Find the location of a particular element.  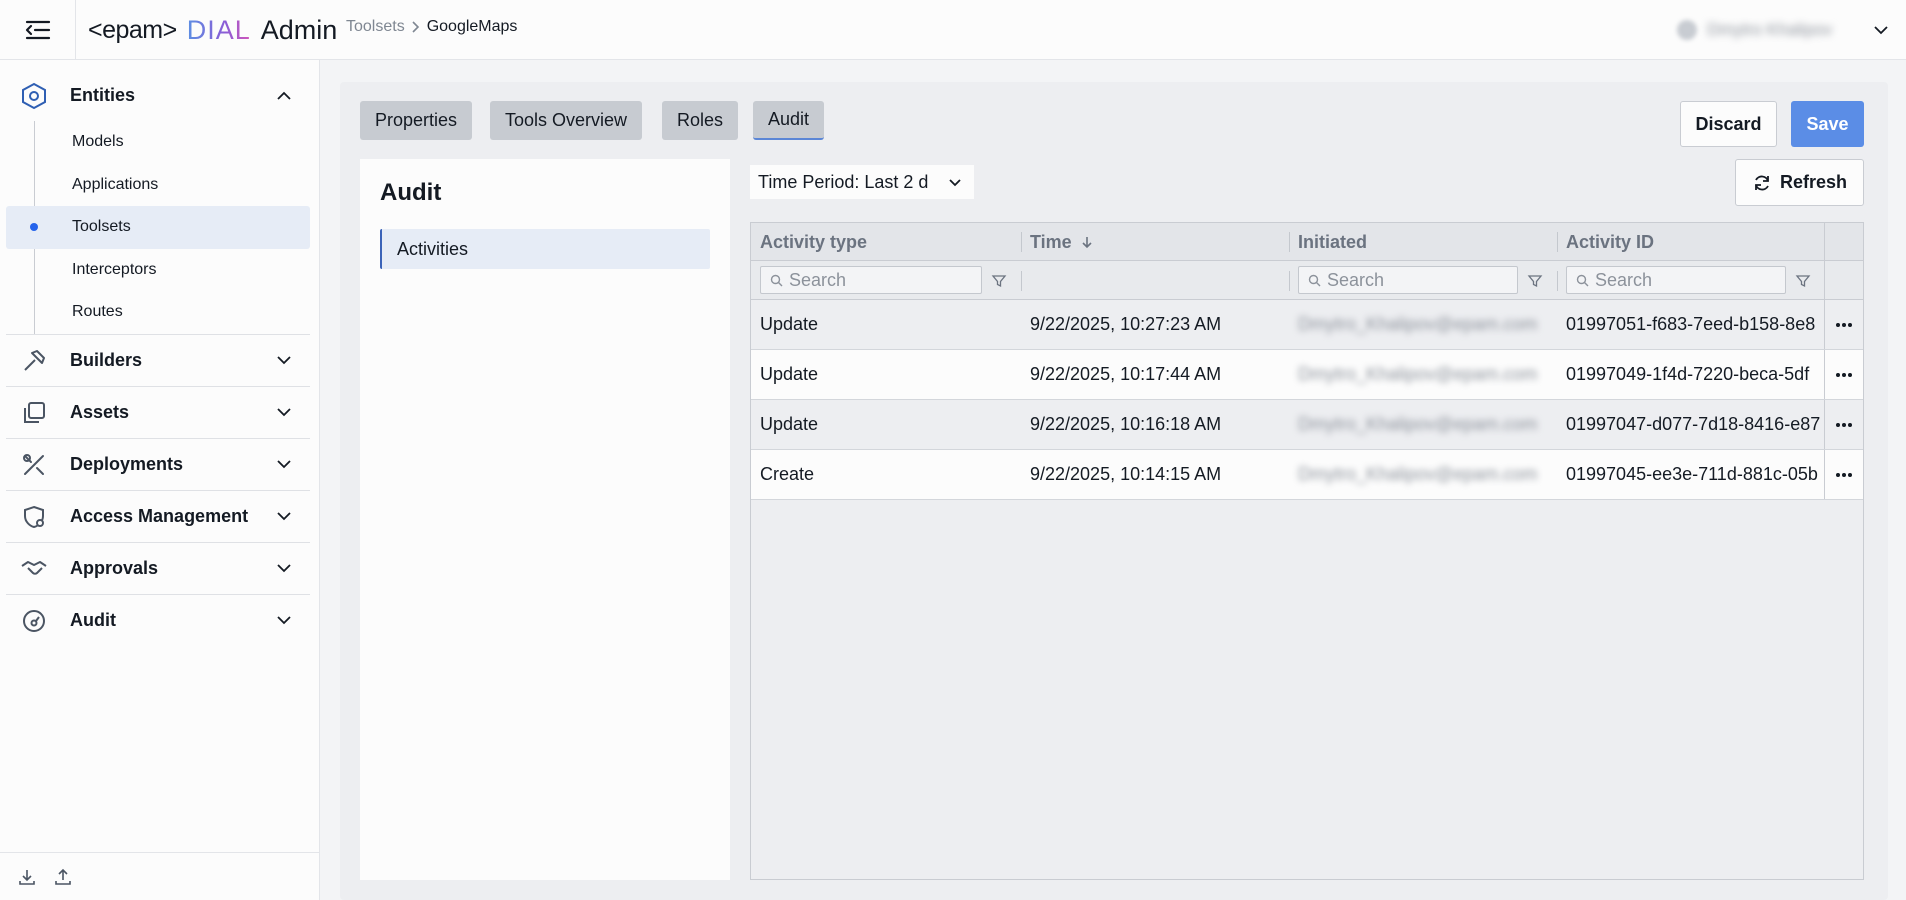

column-header-time: Time is located at coordinates (1155, 242).